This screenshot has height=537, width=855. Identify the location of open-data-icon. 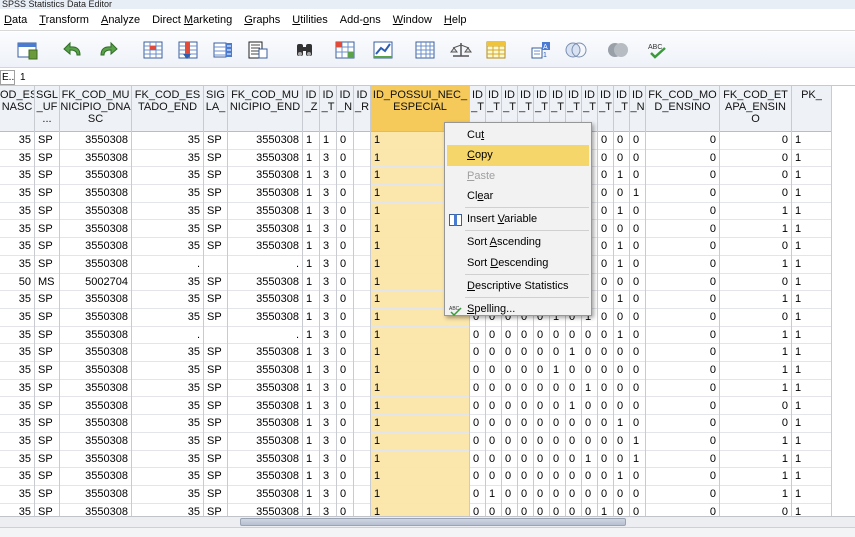
(28, 50).